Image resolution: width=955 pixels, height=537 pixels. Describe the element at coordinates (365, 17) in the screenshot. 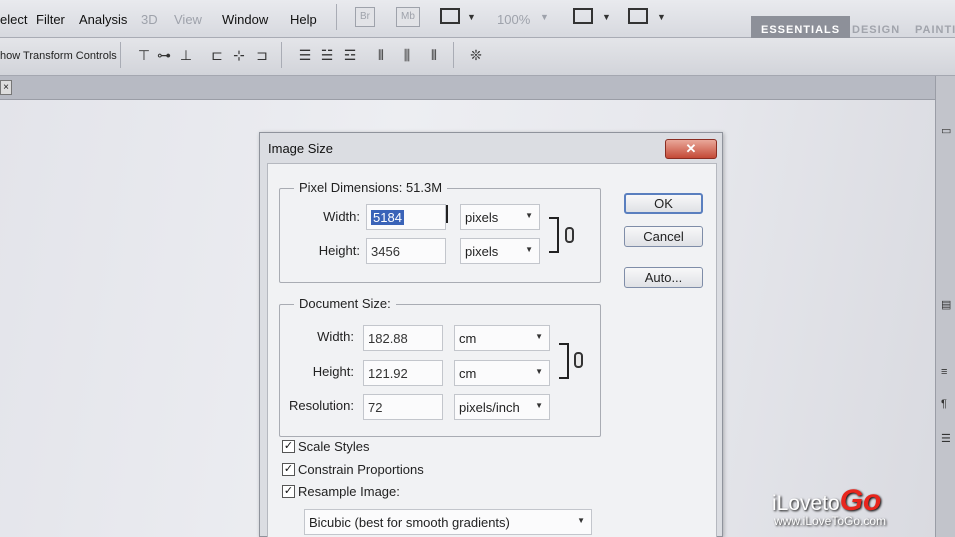

I see `bridge-button: Br` at that location.